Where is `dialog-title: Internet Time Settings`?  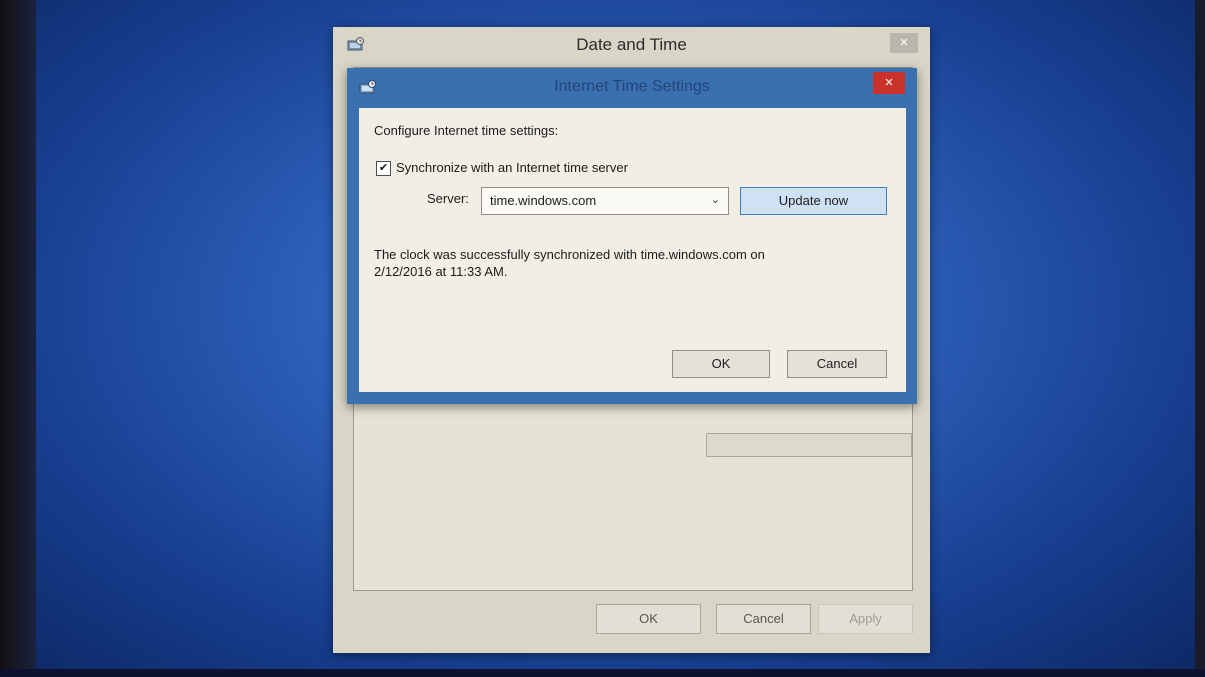 dialog-title: Internet Time Settings is located at coordinates (632, 86).